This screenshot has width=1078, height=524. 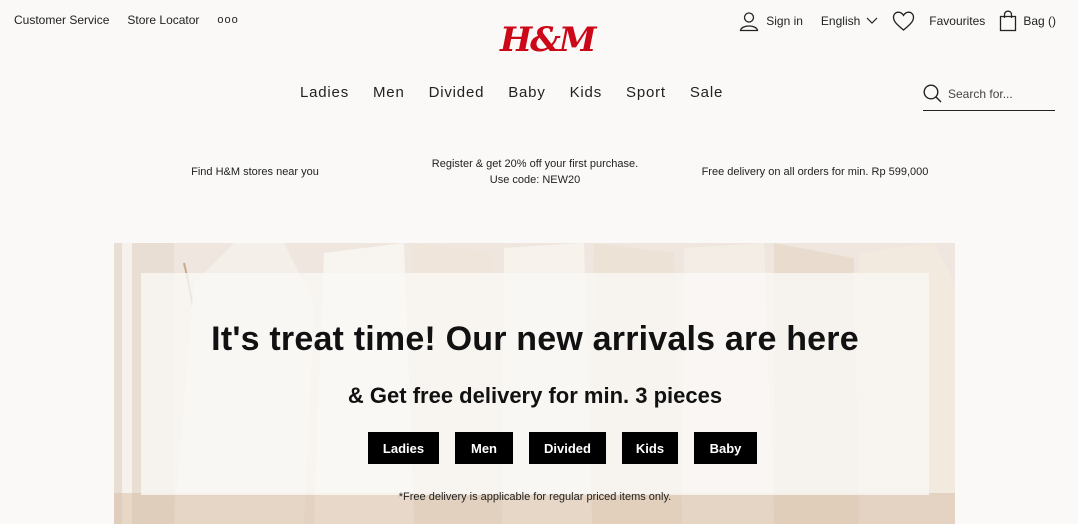 I want to click on main-nav: Ladies Men Divided Baby Kids Sport Sale, so click(x=511, y=92).